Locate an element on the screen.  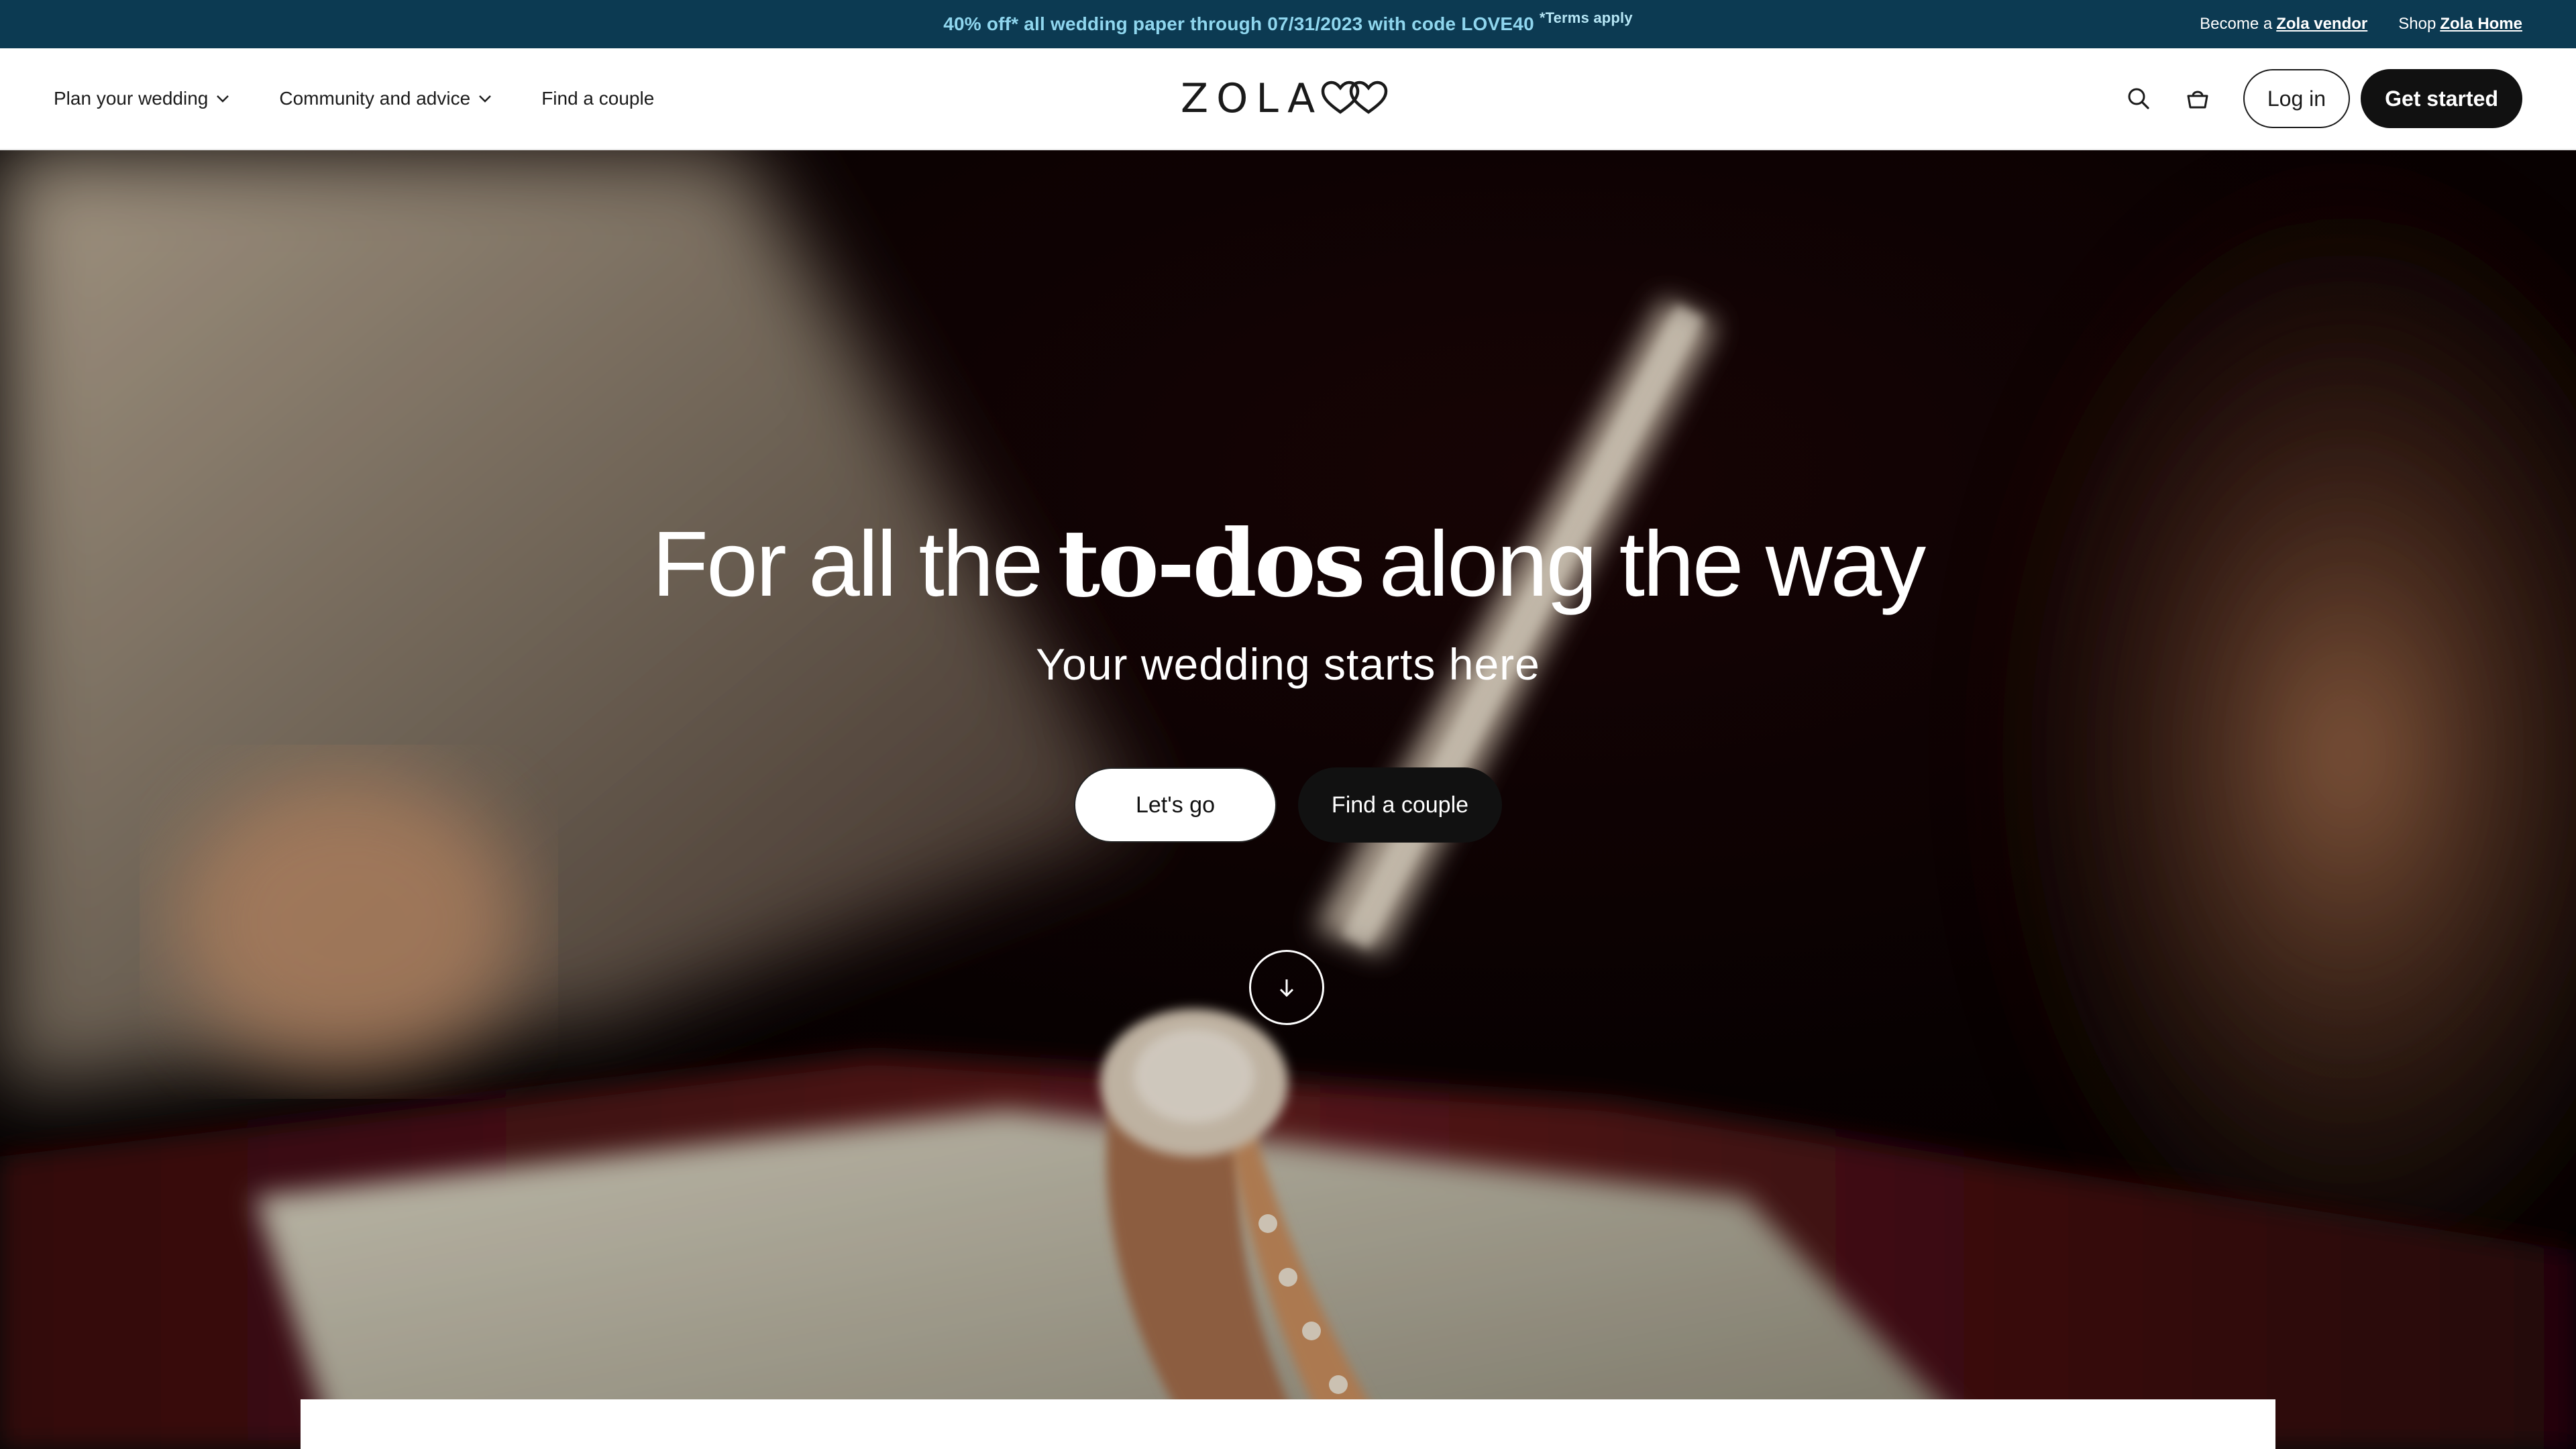
shopping-bag-icon is located at coordinates (2197, 100).